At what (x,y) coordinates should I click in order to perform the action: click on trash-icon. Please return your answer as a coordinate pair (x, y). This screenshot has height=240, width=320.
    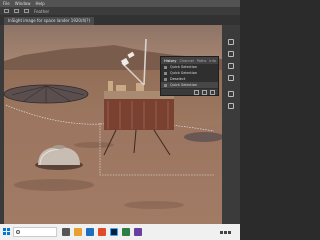
    Looking at the image, I should click on (212, 92).